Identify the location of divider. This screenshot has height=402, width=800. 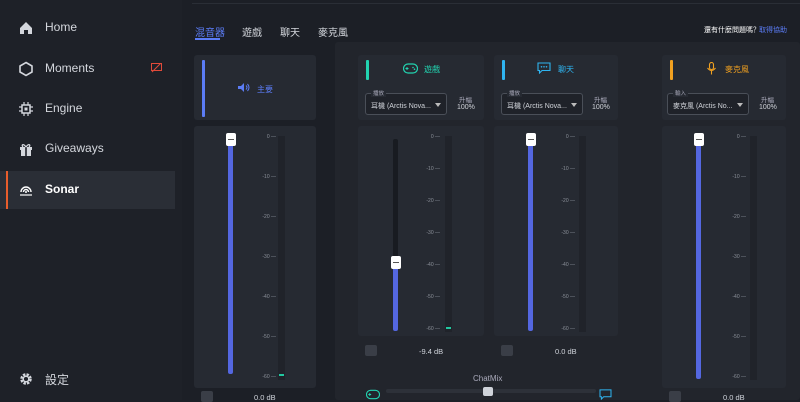
(496, 3).